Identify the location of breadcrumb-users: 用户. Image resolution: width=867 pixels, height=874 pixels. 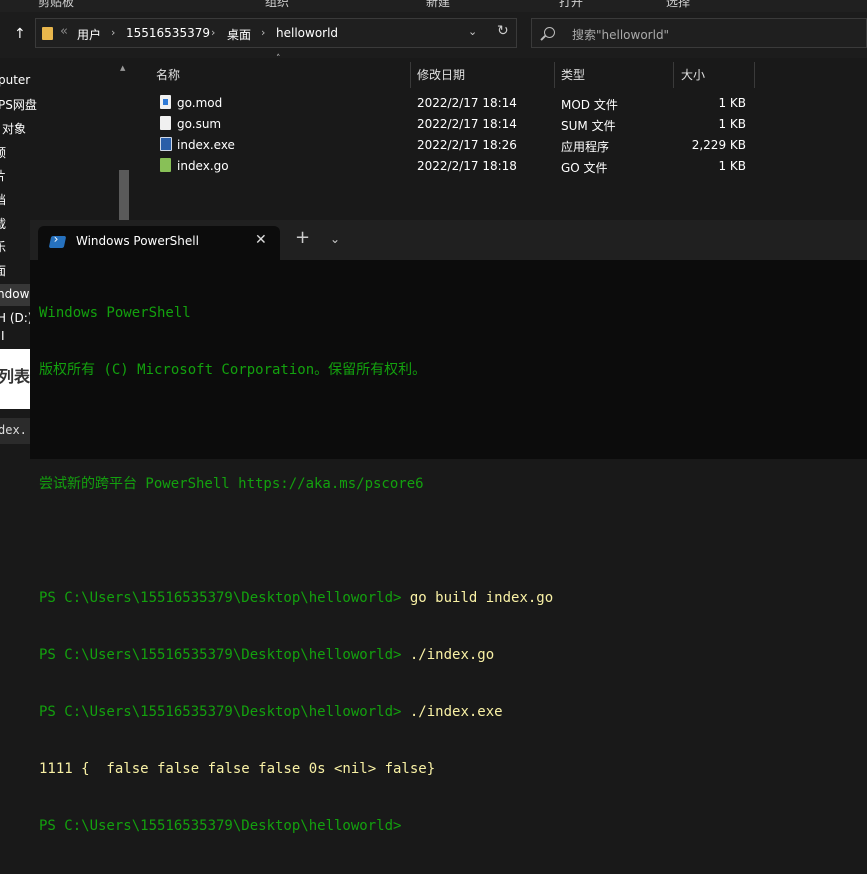
(89, 34).